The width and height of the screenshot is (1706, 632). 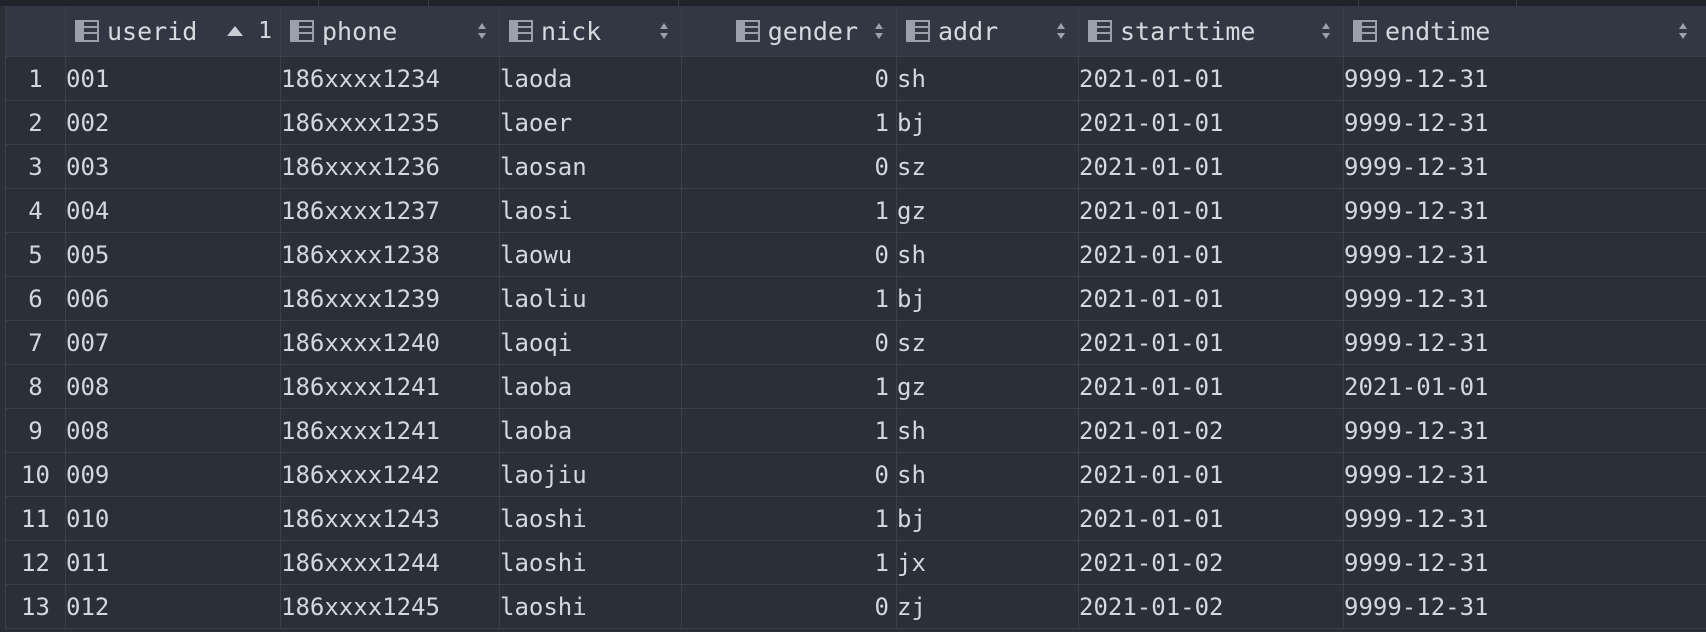 I want to click on cell-userid: 003, so click(x=173, y=166).